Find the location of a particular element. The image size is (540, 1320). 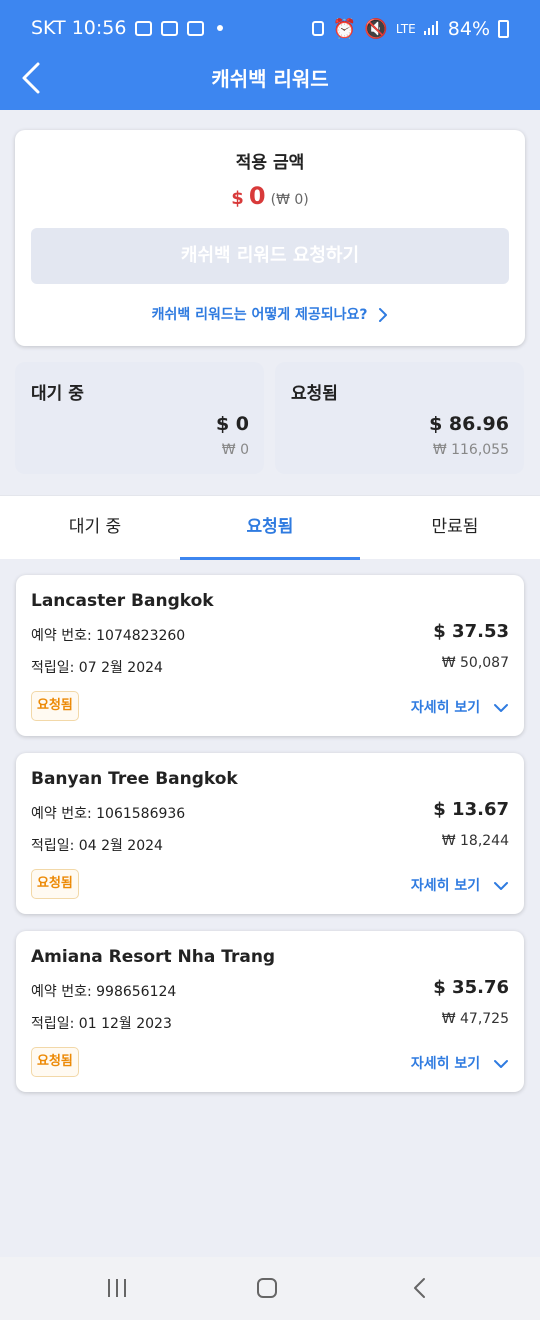

hotel-name: Banyan Tree Bangkok is located at coordinates (134, 779).